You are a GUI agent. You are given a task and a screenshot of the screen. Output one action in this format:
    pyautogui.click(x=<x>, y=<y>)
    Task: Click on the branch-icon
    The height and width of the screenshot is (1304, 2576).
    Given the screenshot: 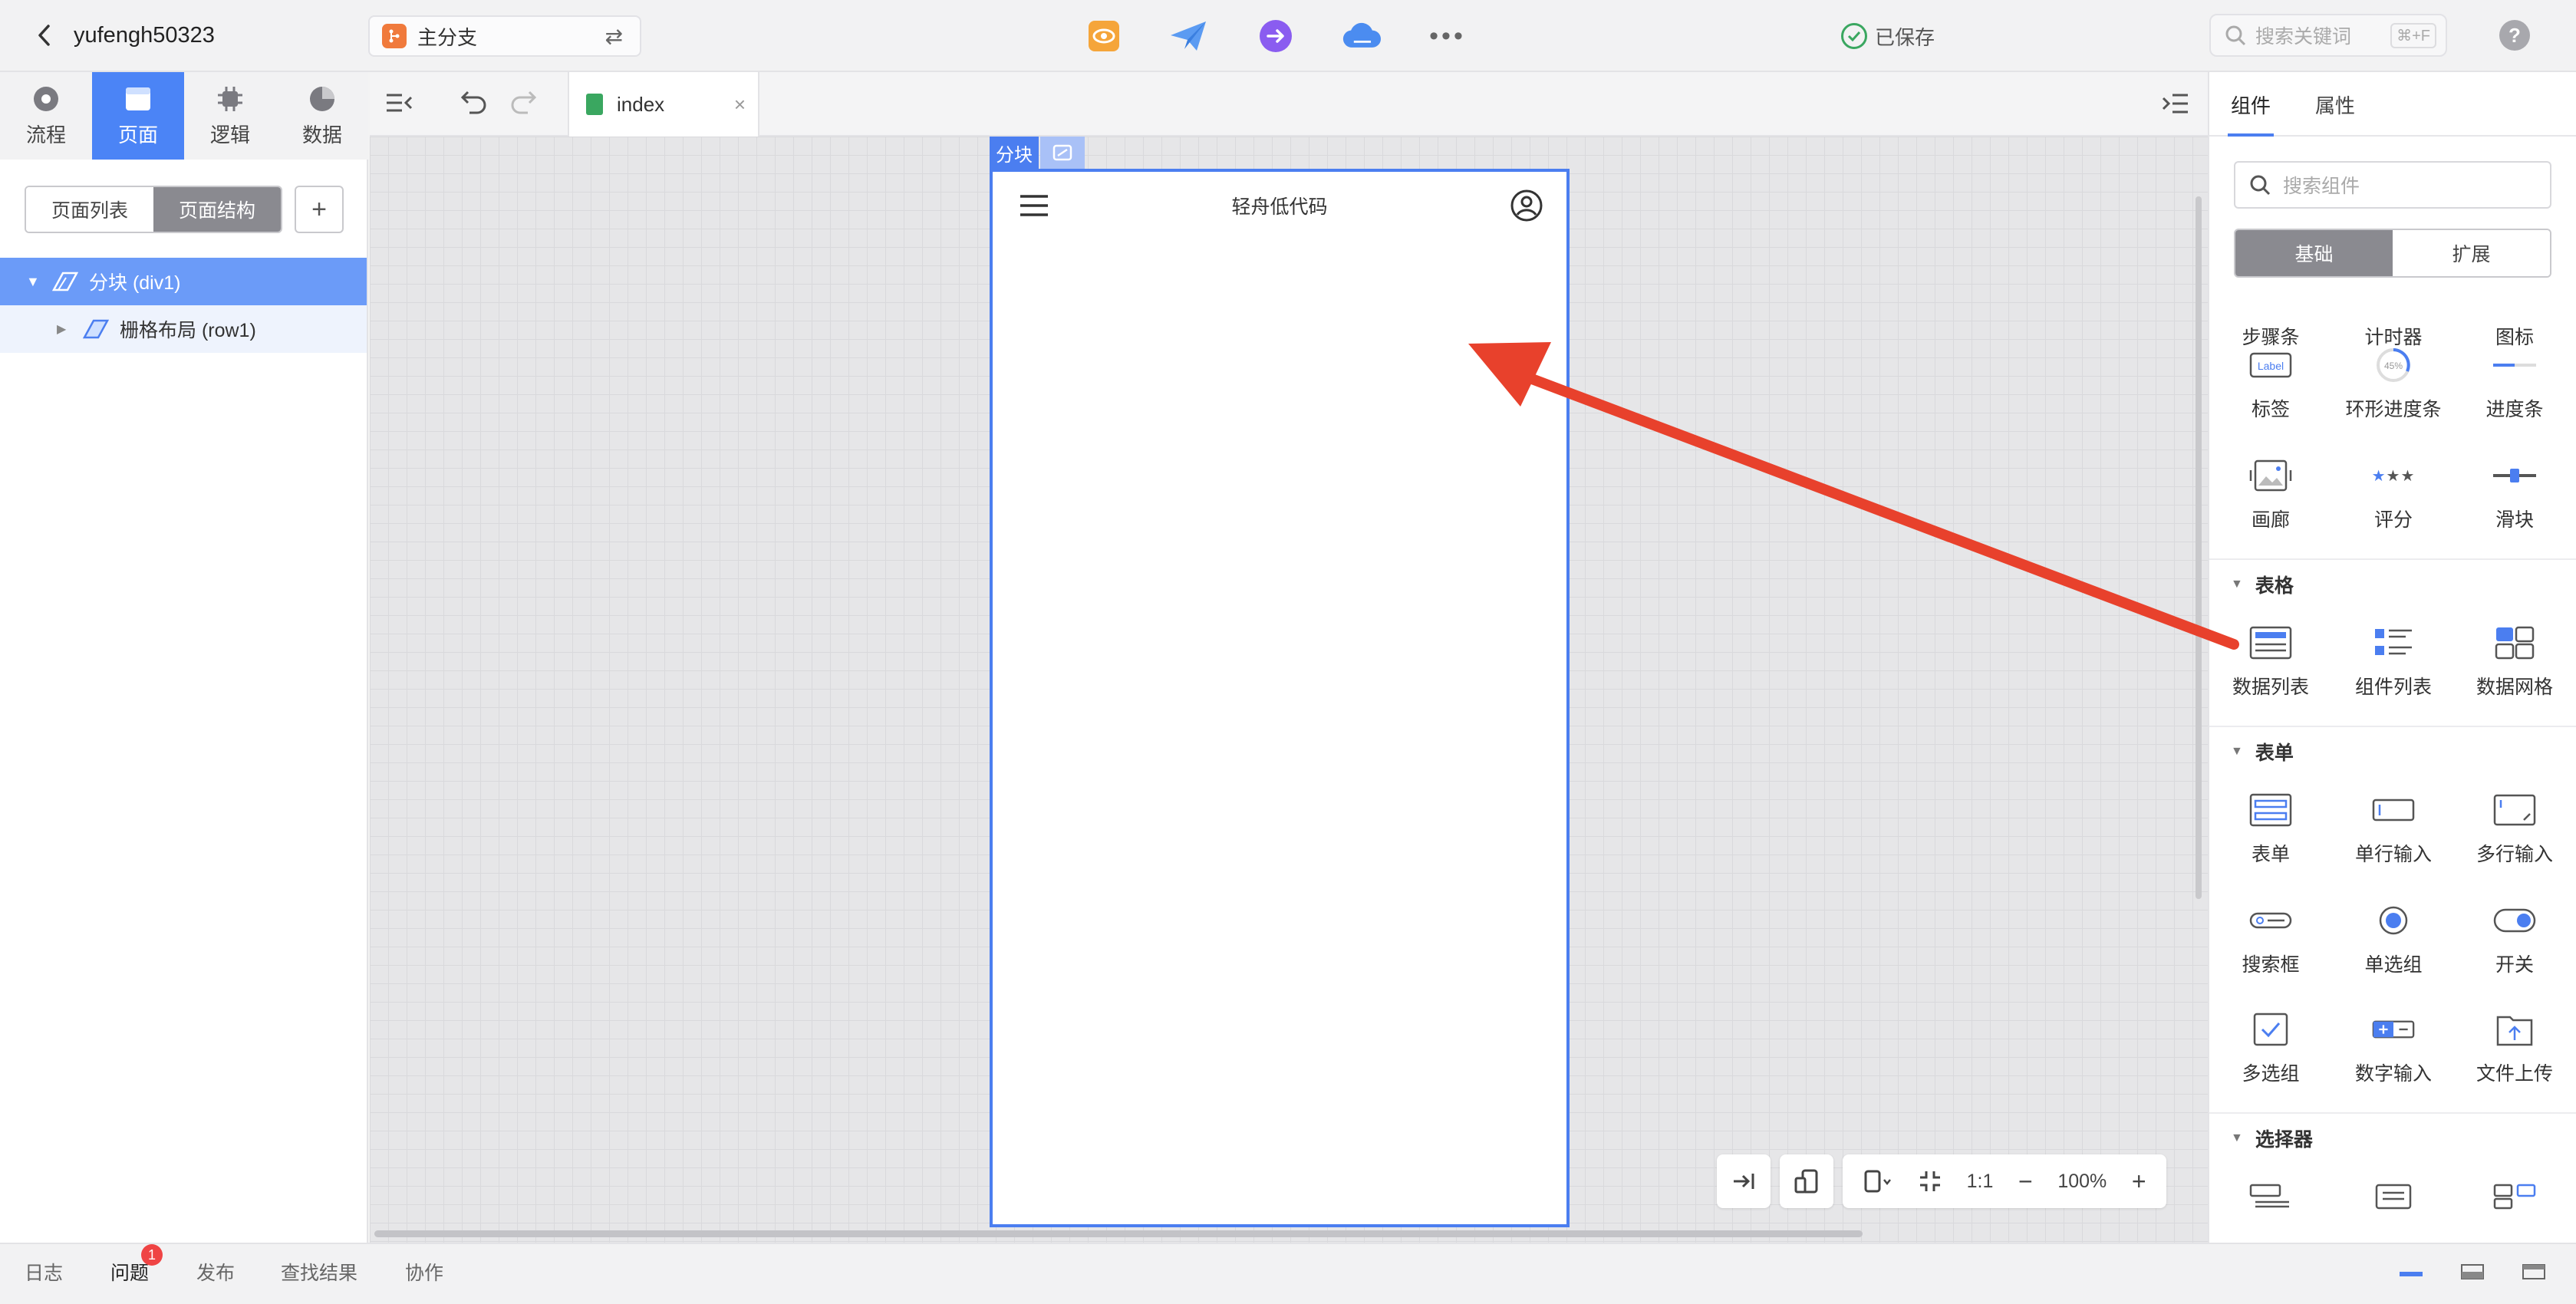 What is the action you would take?
    pyautogui.click(x=394, y=36)
    